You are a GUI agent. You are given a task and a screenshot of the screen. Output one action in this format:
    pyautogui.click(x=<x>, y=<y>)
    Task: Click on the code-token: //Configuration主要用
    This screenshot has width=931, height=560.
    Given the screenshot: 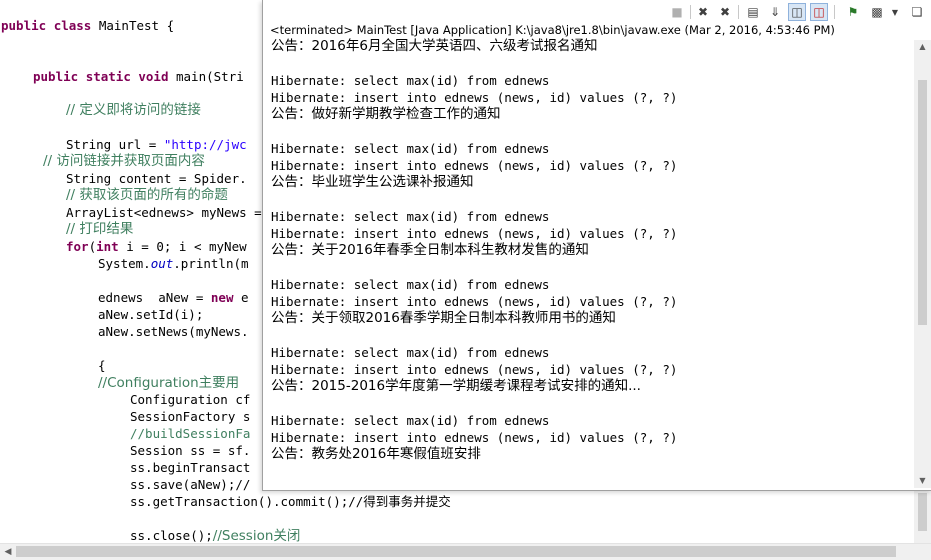 What is the action you would take?
    pyautogui.click(x=169, y=383)
    